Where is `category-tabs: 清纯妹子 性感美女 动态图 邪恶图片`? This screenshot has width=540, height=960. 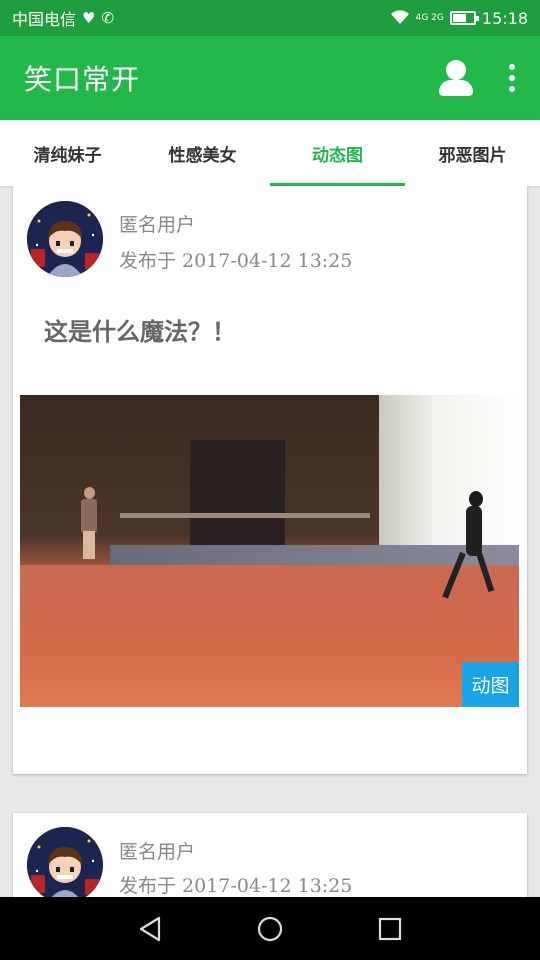 category-tabs: 清纯妹子 性感美女 动态图 邪恶图片 is located at coordinates (270, 153).